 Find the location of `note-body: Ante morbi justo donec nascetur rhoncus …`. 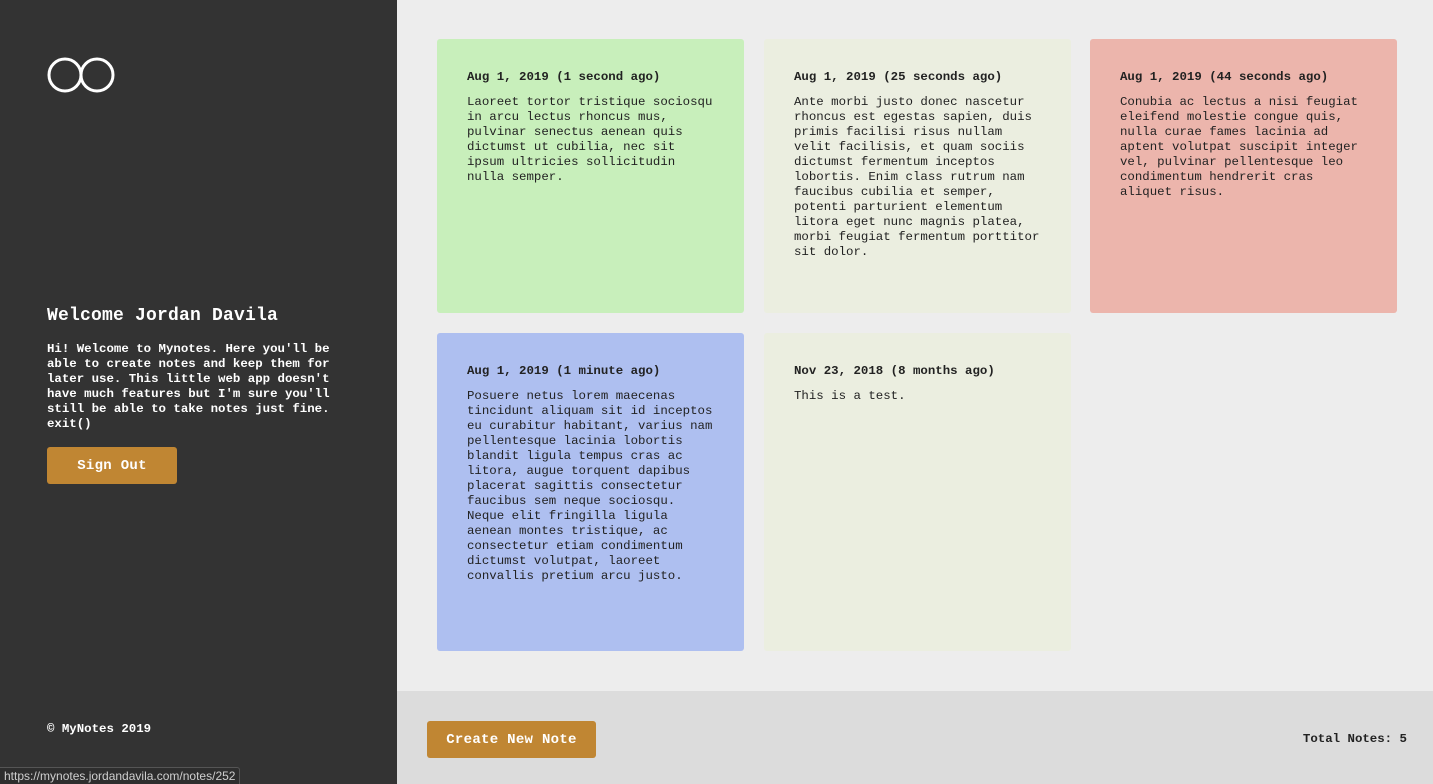

note-body: Ante morbi justo donec nascetur rhoncus … is located at coordinates (917, 177).